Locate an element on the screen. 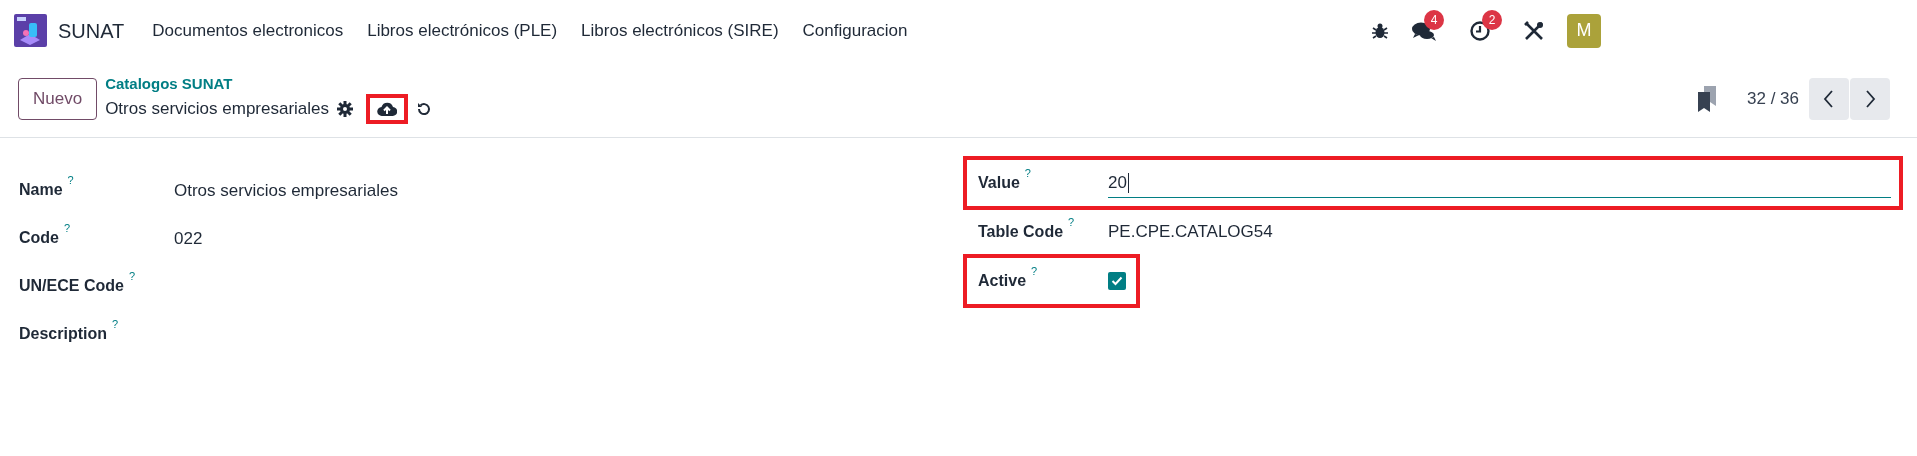 The width and height of the screenshot is (1917, 456). menu-item: Libros electrónicos (SIRE) is located at coordinates (680, 30).